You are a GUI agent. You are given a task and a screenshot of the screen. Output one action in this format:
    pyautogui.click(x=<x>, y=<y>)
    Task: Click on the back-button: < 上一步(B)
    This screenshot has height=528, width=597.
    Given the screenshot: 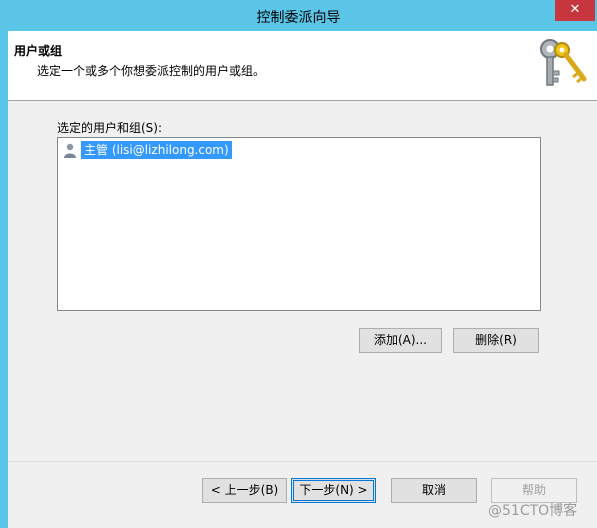 What is the action you would take?
    pyautogui.click(x=244, y=490)
    